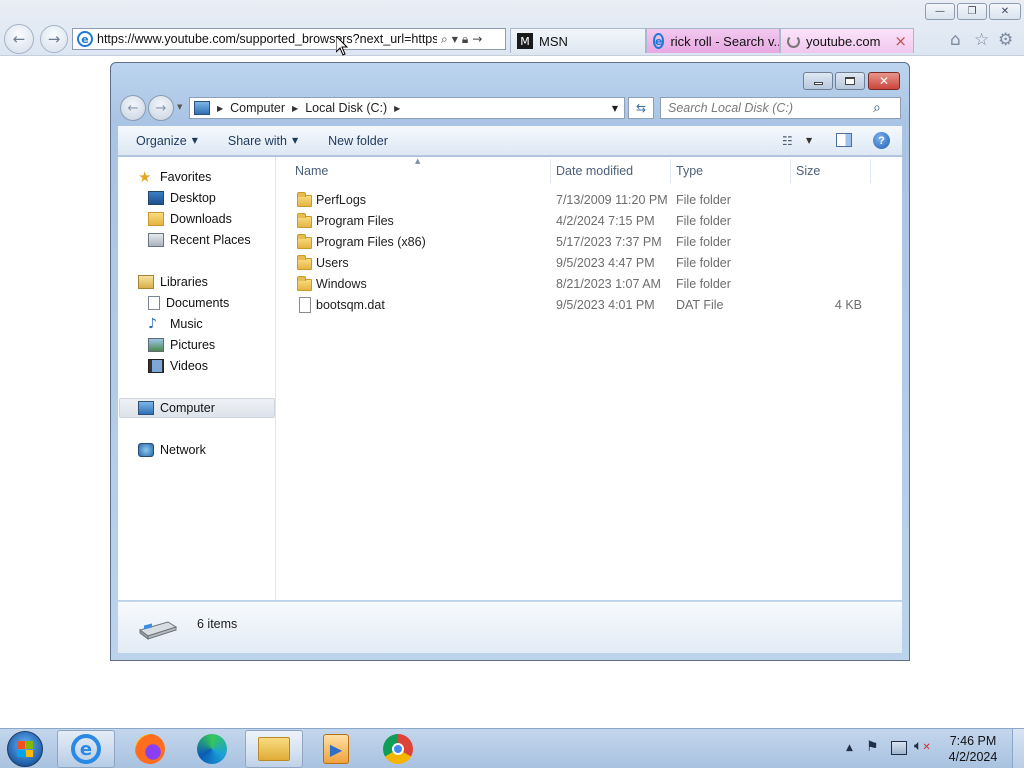  Describe the element at coordinates (156, 219) in the screenshot. I see `downloads-folder-icon` at that location.